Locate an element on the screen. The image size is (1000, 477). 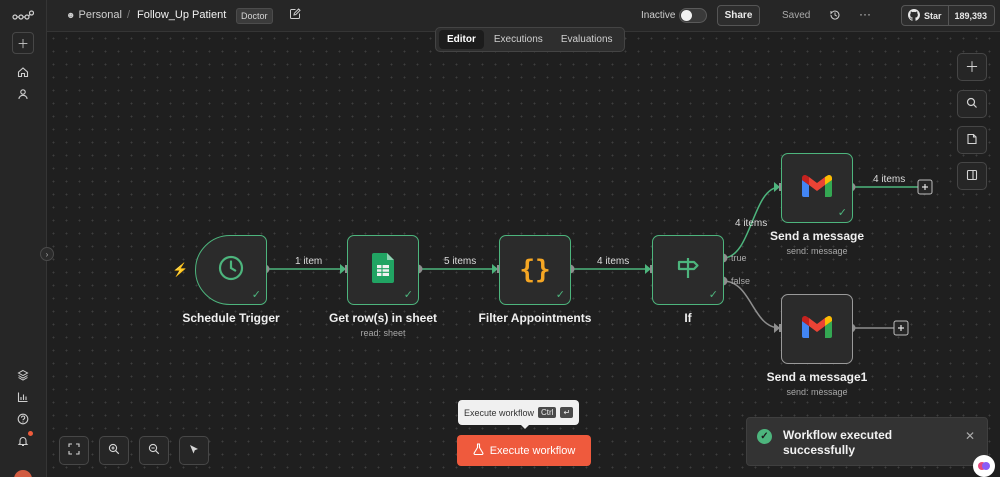
execute-tooltip: Execute workflow Ctrl ↵ is located at coordinates (519, 412).